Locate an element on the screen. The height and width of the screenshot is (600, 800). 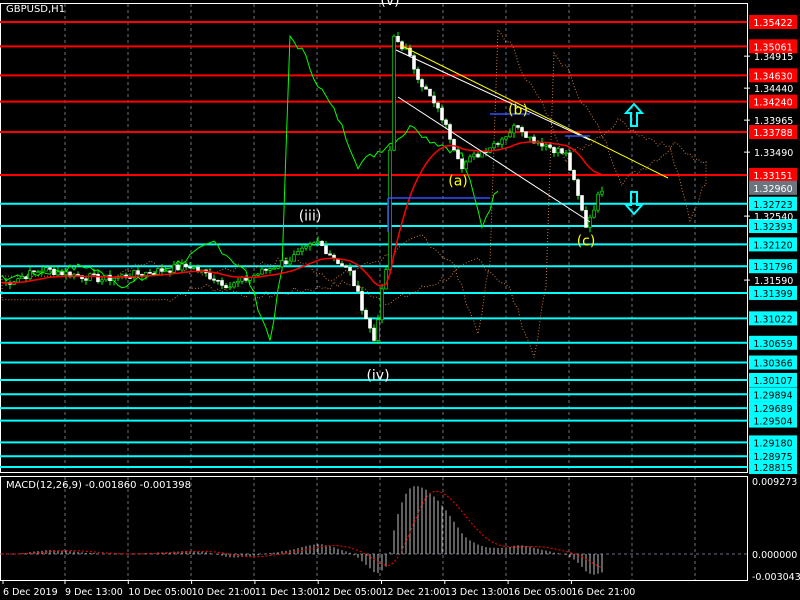
level-price-label: 1.32723 is located at coordinates (772, 205).